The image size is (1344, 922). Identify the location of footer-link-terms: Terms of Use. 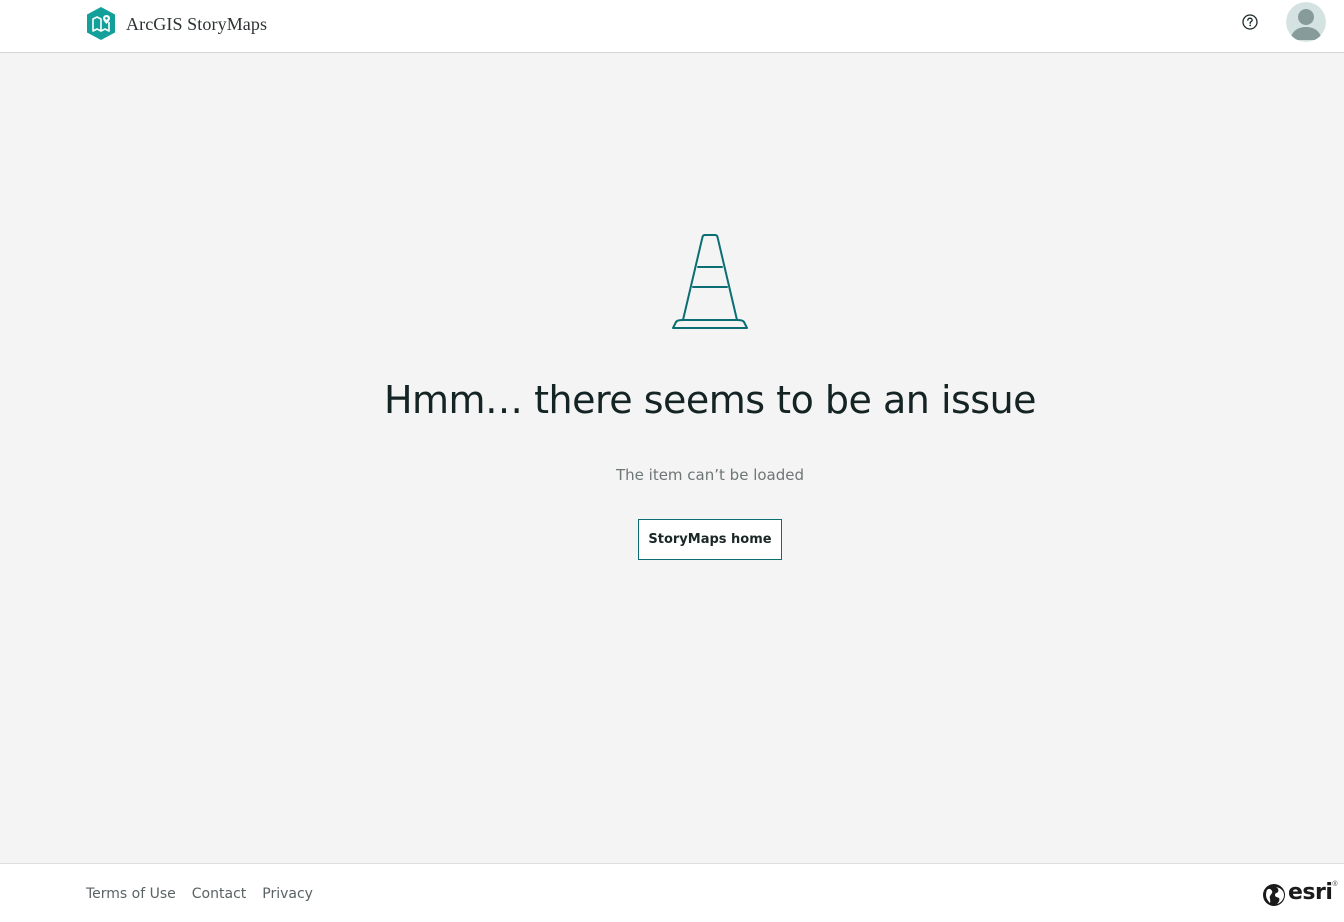
(131, 894).